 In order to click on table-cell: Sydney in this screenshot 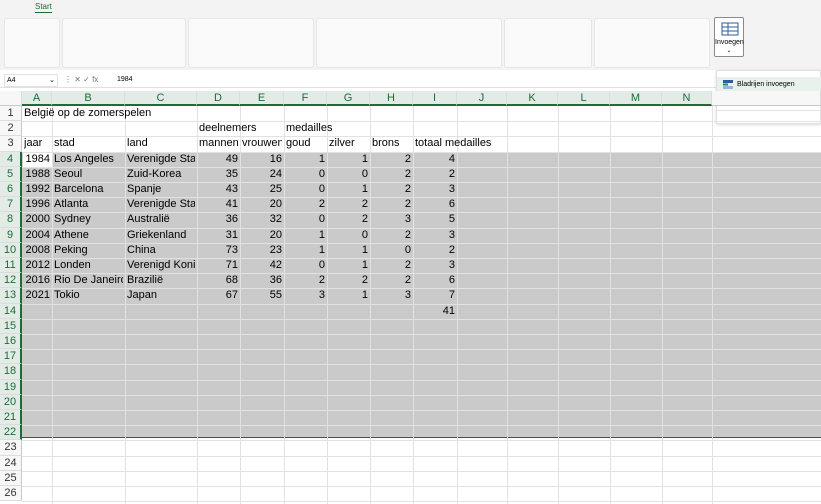, I will do `click(88, 219)`.